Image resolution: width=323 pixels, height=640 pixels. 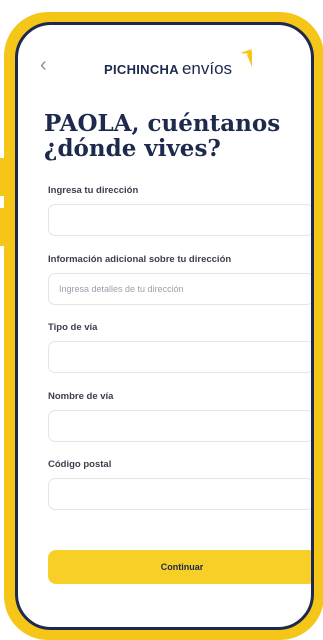 I want to click on page-title-line-1: PAOLA, cuéntanos, so click(x=162, y=123).